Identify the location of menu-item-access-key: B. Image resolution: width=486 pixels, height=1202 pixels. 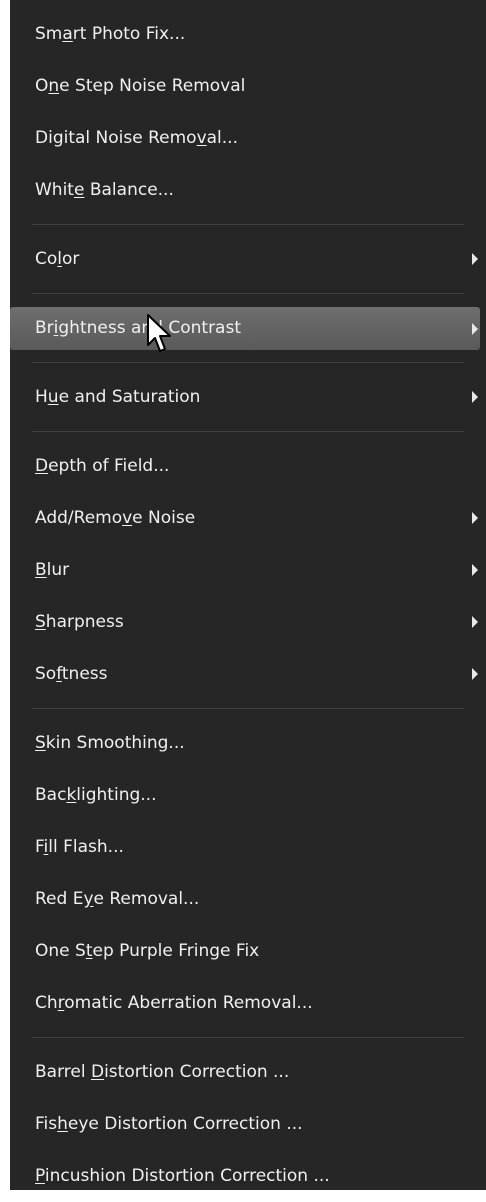
(41, 570).